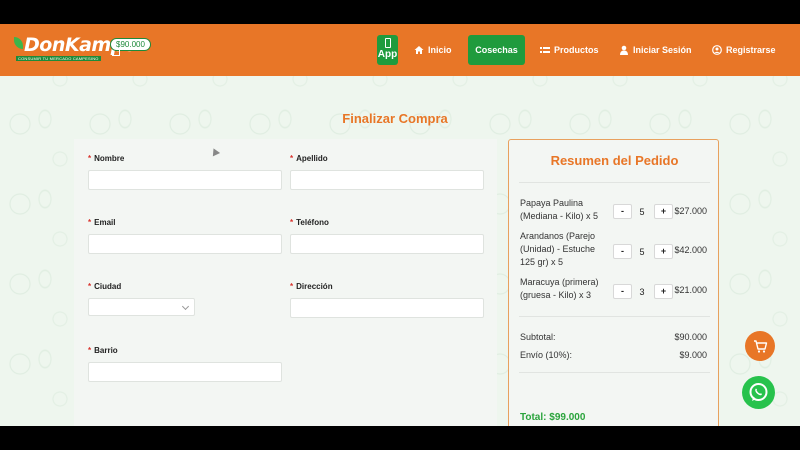  Describe the element at coordinates (185, 222) in the screenshot. I see `email-label: * Email` at that location.